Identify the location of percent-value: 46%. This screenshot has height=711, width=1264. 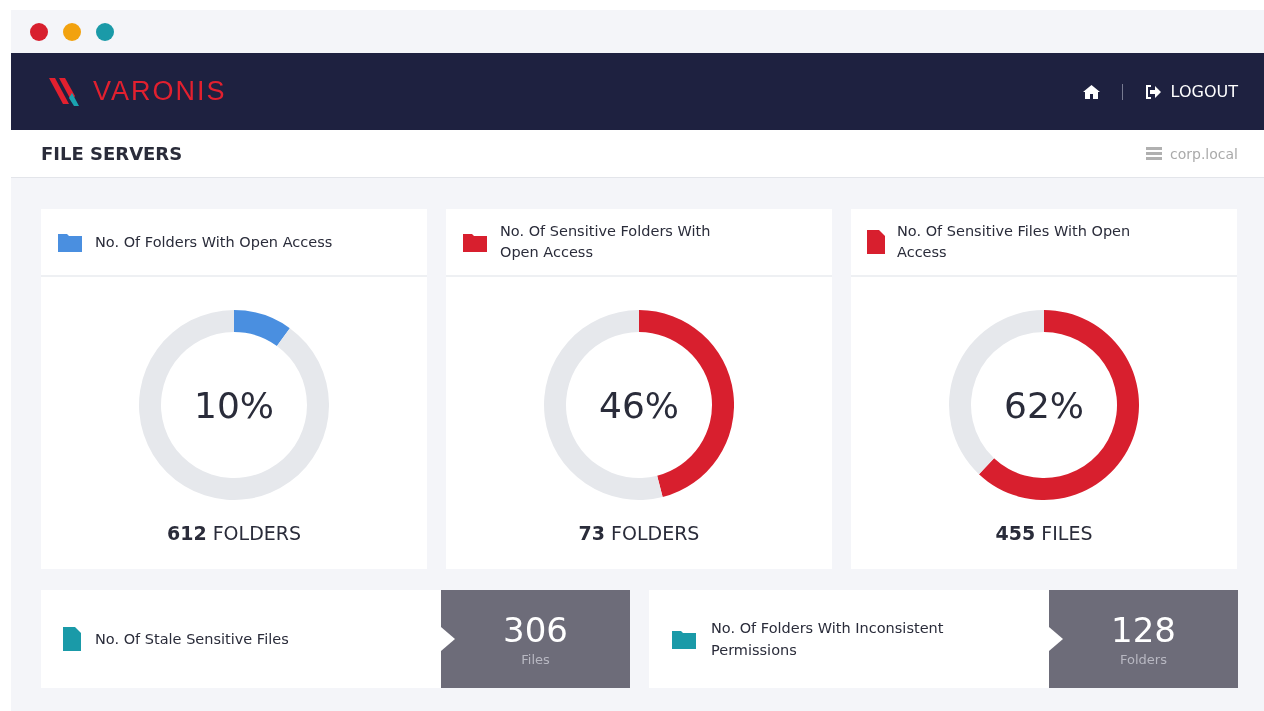
(639, 405).